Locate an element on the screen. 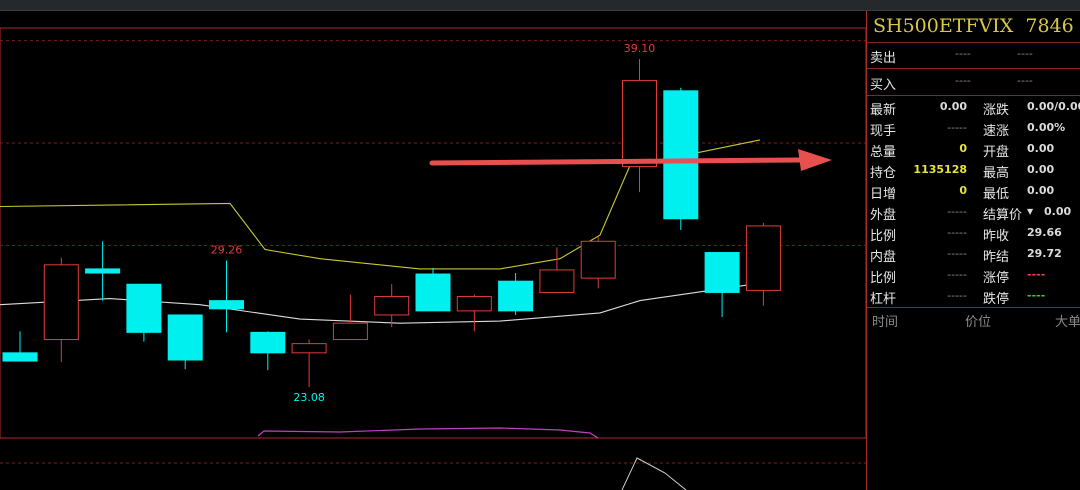 Image resolution: width=1080 pixels, height=490 pixels. price-label: 29.26 is located at coordinates (227, 250).